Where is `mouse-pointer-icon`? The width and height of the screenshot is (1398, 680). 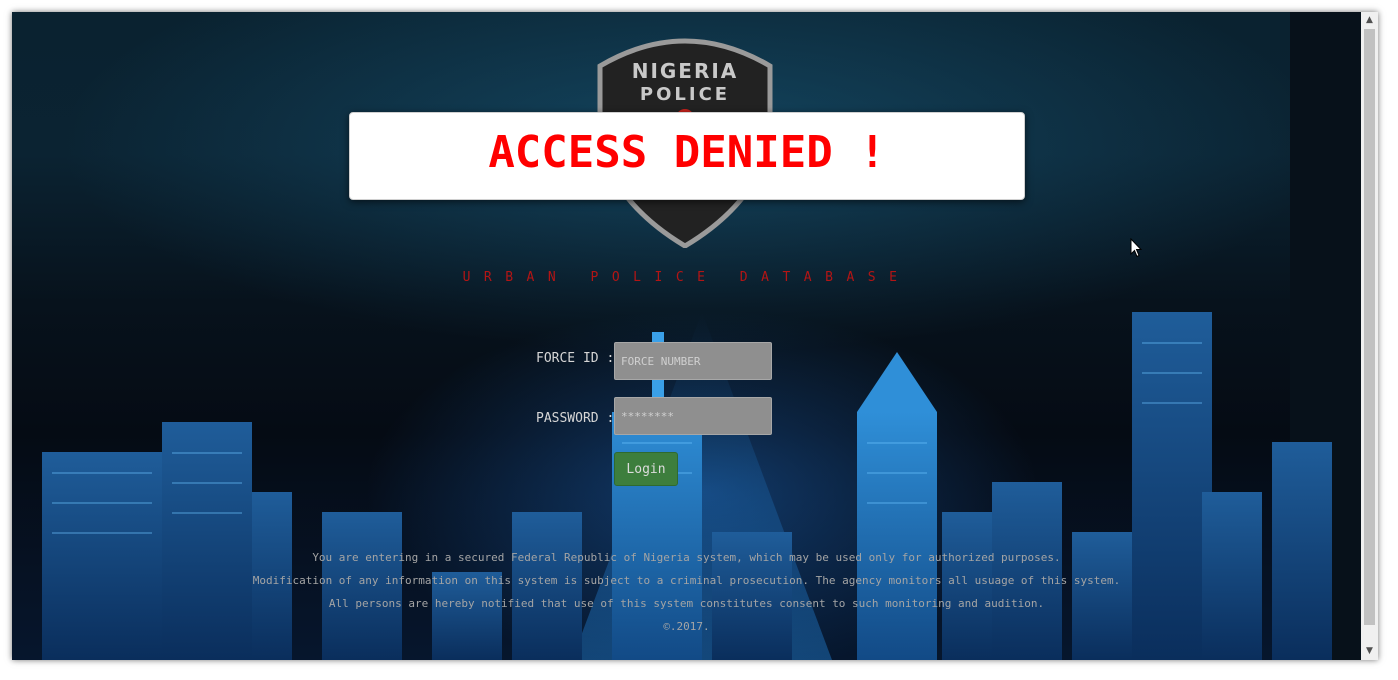 mouse-pointer-icon is located at coordinates (1136, 248).